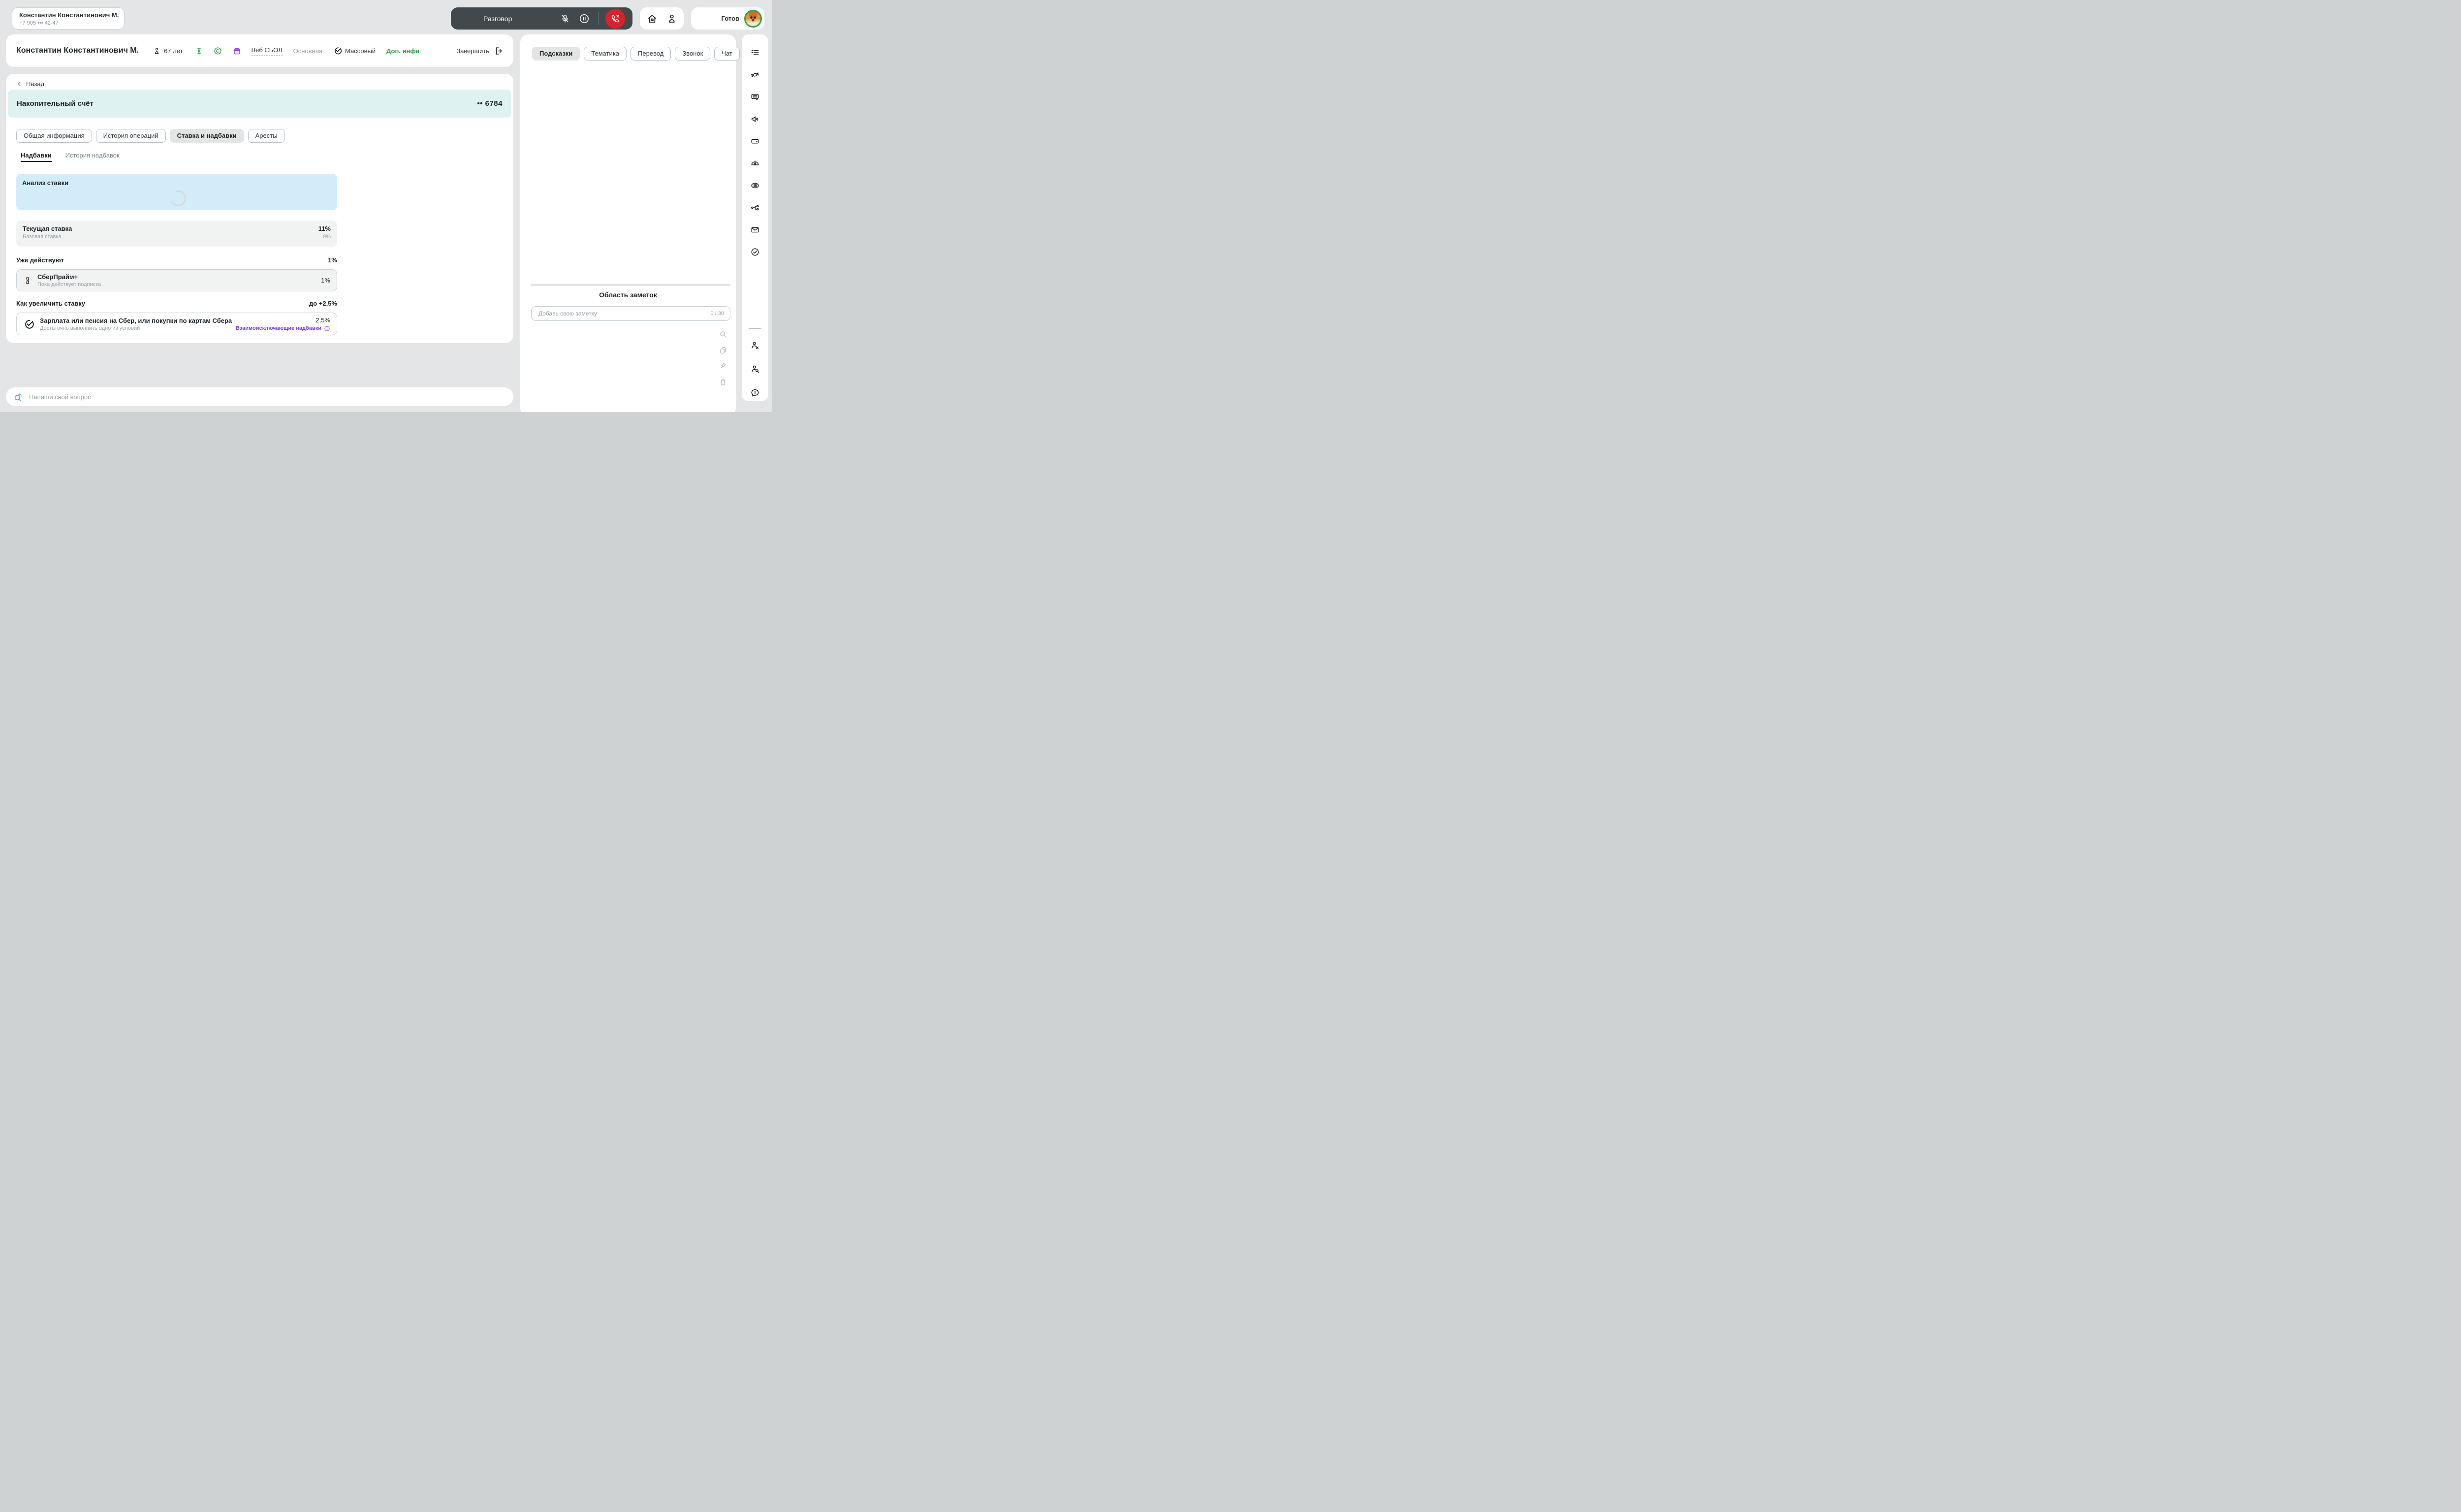  I want to click on currency-c-icon, so click(217, 51).